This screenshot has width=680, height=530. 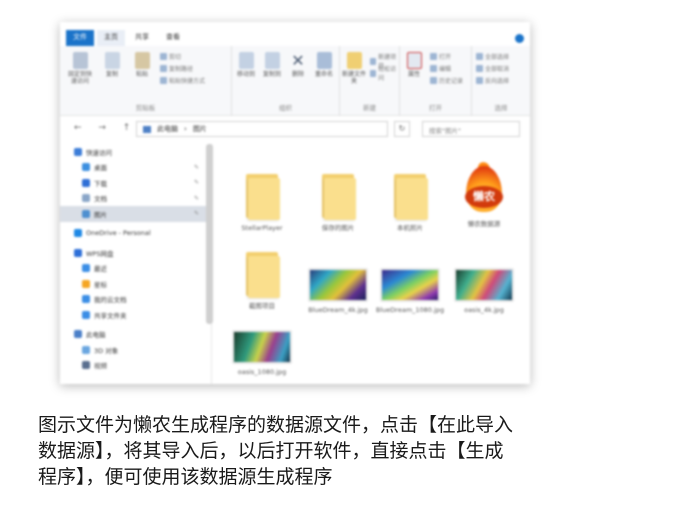 What do you see at coordinates (170, 56) in the screenshot?
I see `cut-button: 剪切` at bounding box center [170, 56].